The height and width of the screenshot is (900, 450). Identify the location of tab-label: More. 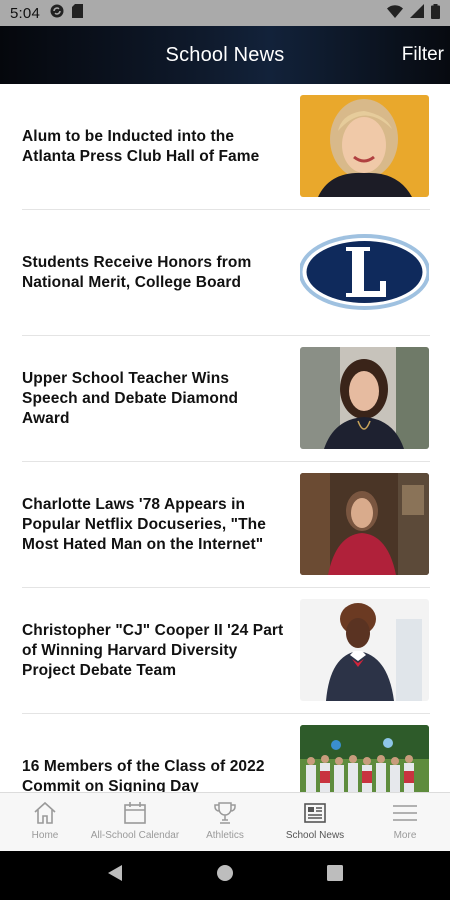
(405, 835).